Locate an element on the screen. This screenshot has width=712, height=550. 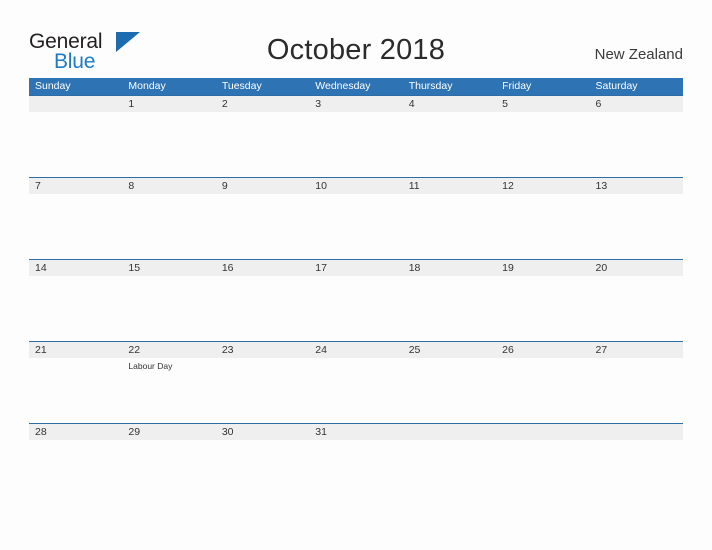
day-number: 17 is located at coordinates (355, 268).